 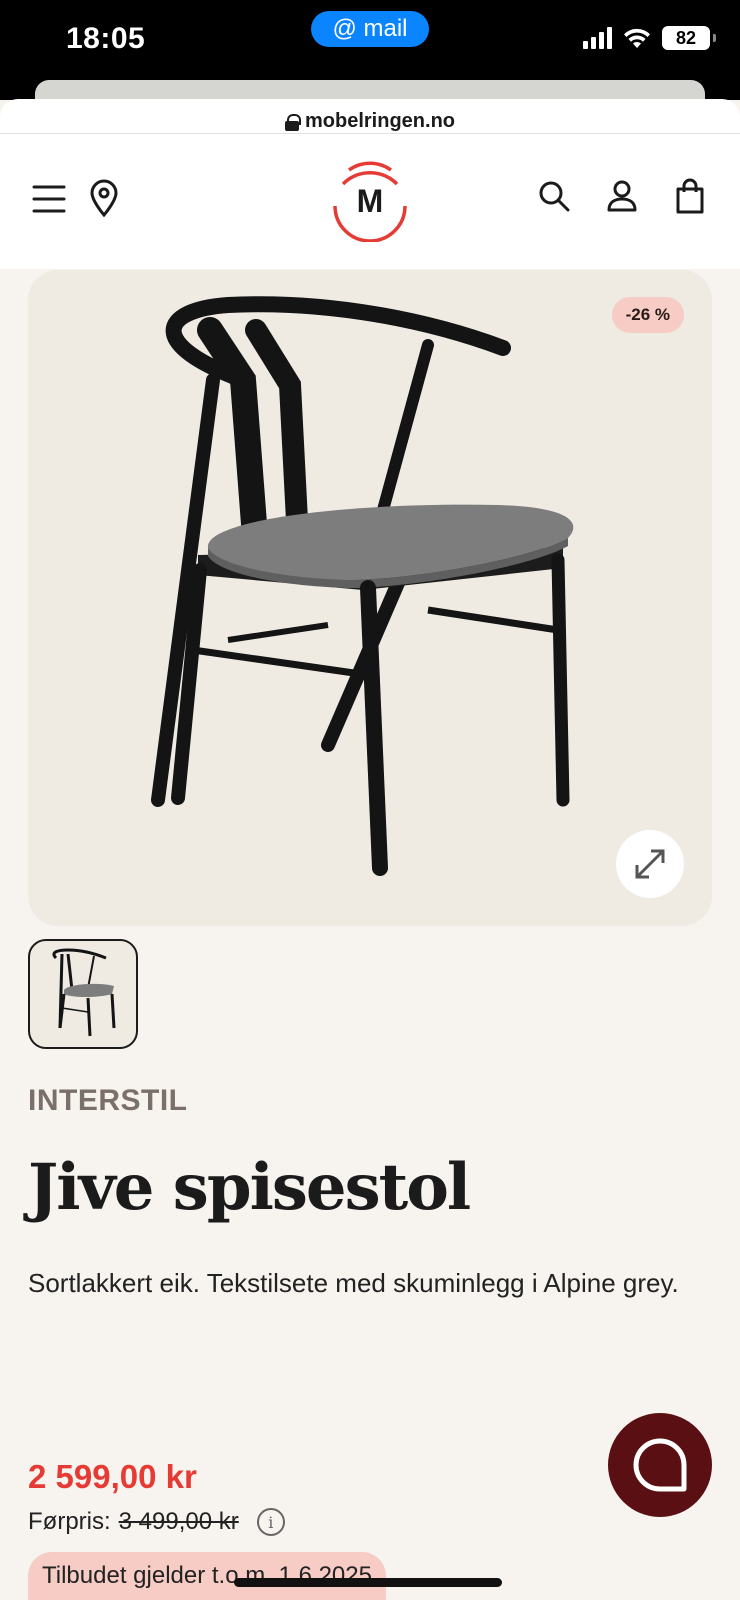 What do you see at coordinates (249, 1187) in the screenshot?
I see `product-title: Jive spisestol` at bounding box center [249, 1187].